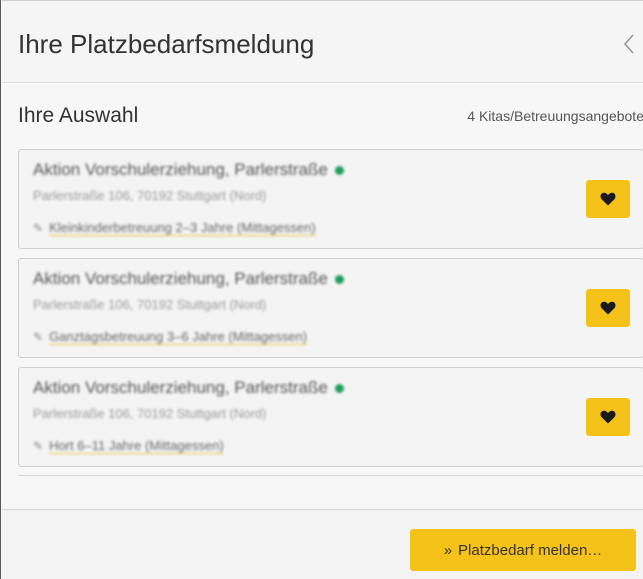 Image resolution: width=643 pixels, height=579 pixels. I want to click on double-chevron-right-icon: », so click(448, 550).